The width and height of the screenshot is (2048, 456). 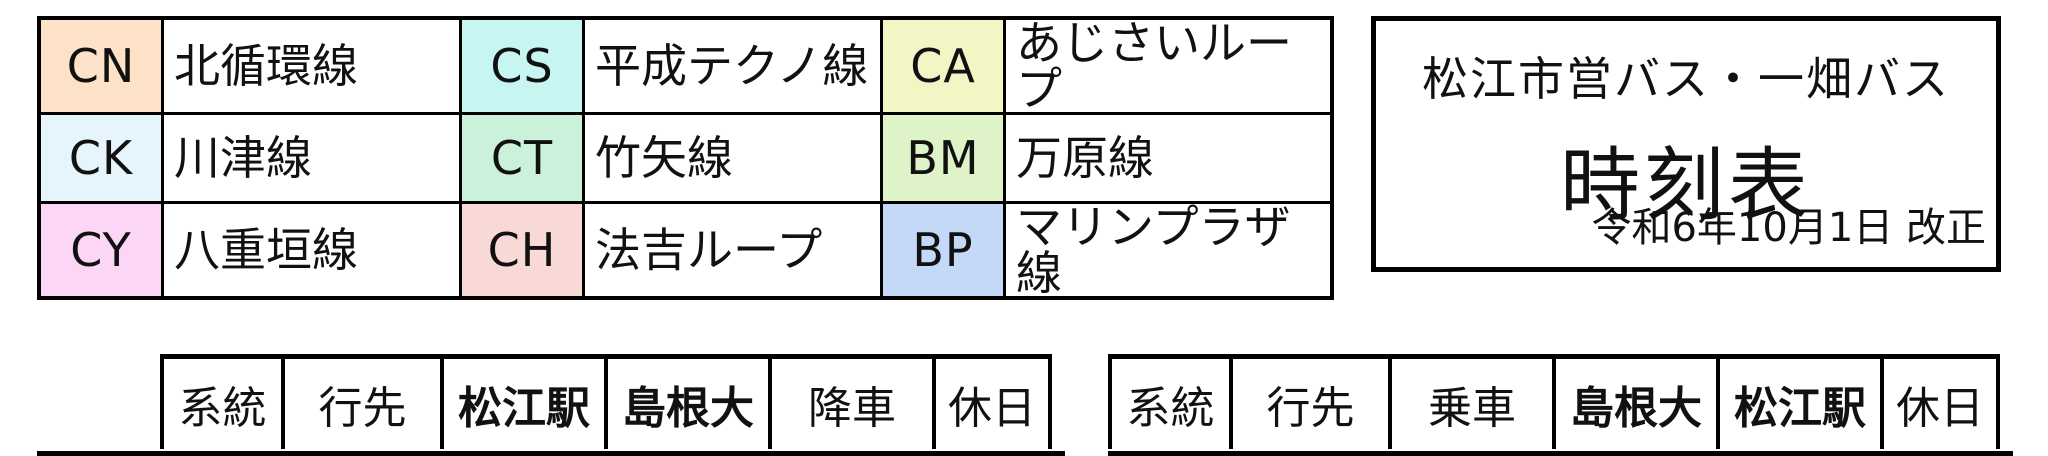 I want to click on legend-row: CK 川津線 CT 竹矢線 BM 万原線, so click(x=685, y=158).